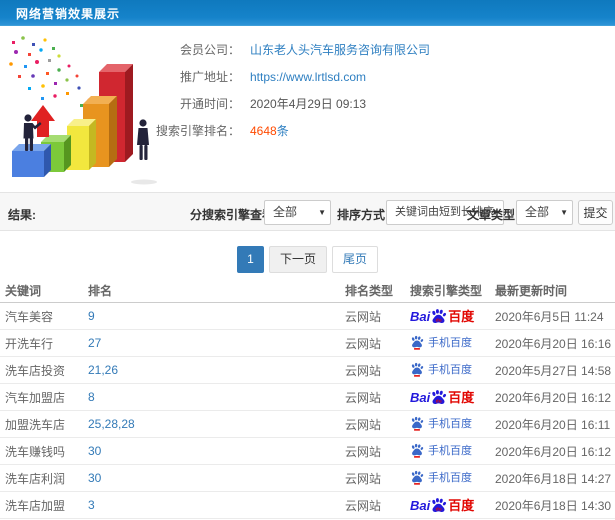 The height and width of the screenshot is (520, 615). I want to click on sort-filter-label: 排序方式, so click(361, 215).